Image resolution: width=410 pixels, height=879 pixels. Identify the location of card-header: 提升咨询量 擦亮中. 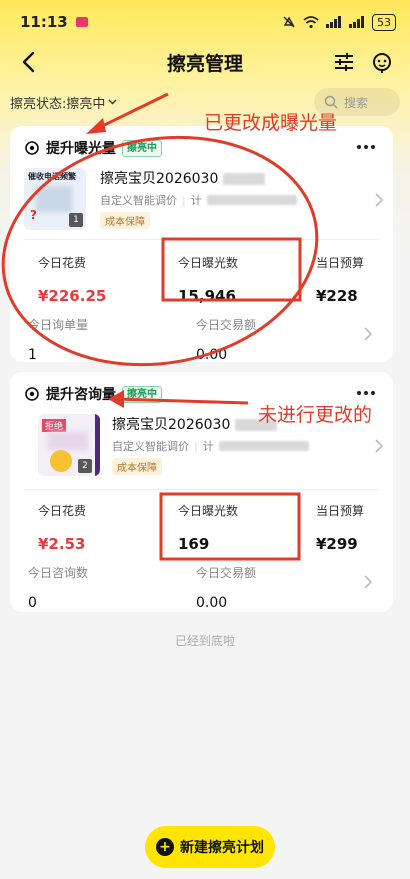
(93, 394).